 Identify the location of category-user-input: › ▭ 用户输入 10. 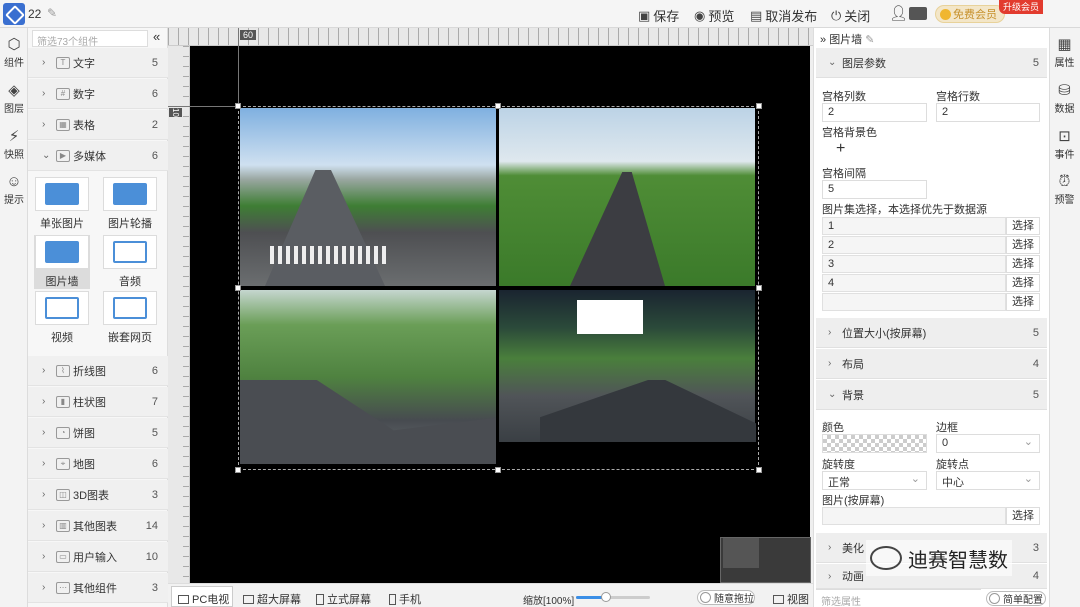
(98, 557).